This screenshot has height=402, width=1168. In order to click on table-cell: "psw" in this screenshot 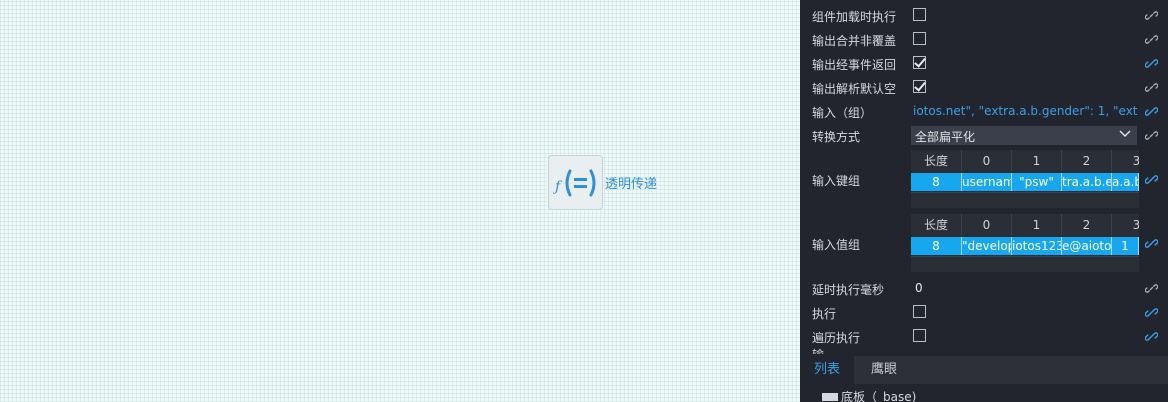, I will do `click(1037, 182)`.